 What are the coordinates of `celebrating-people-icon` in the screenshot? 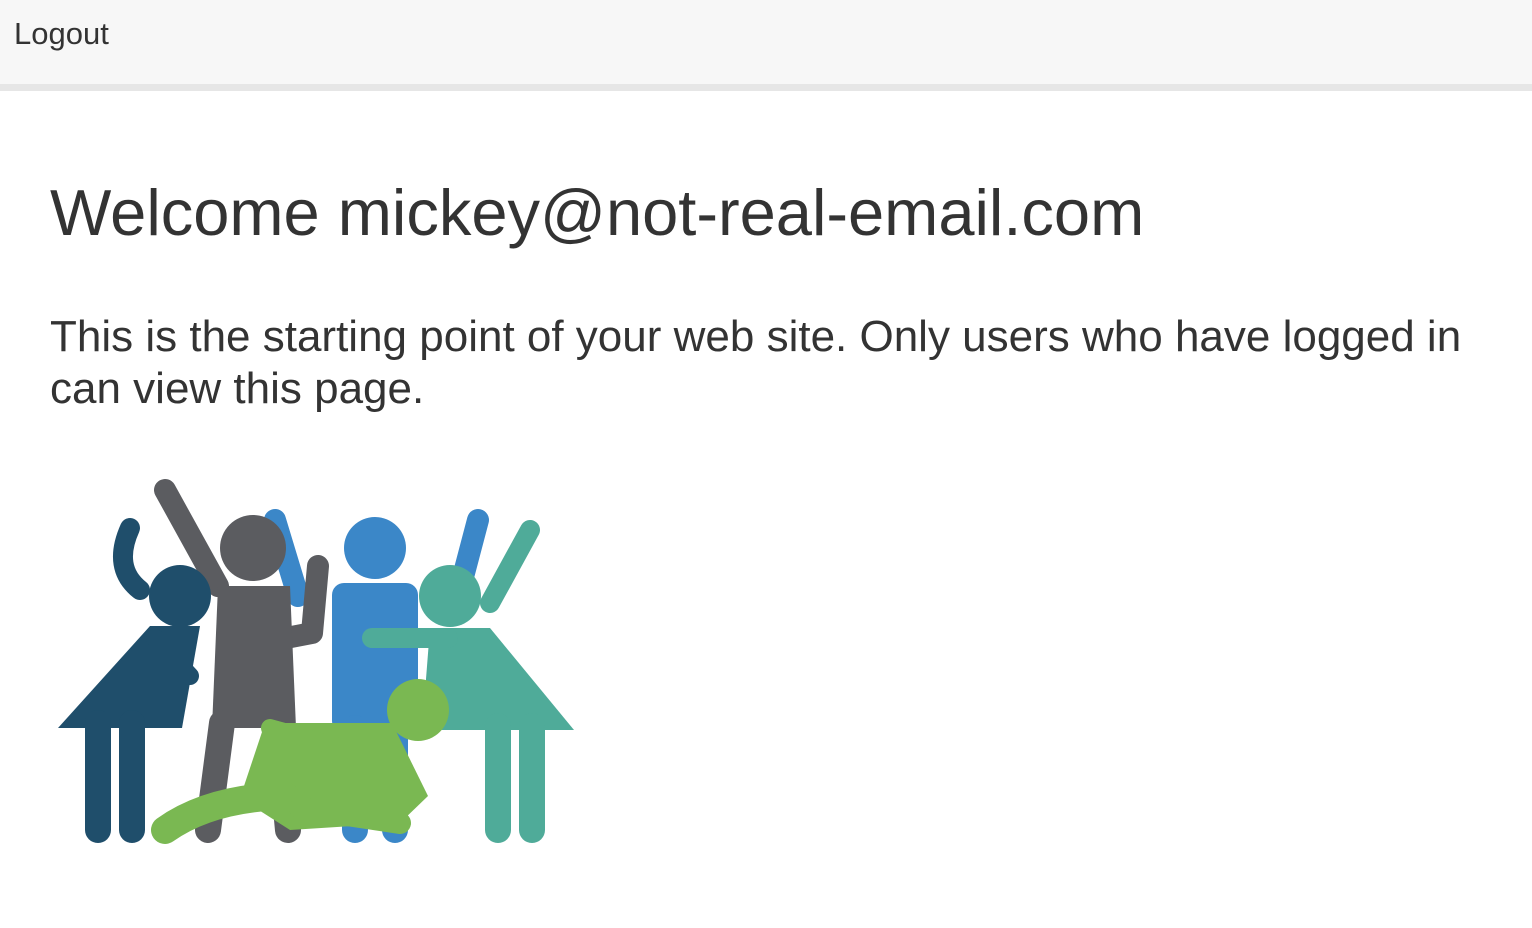 It's located at (315, 664).